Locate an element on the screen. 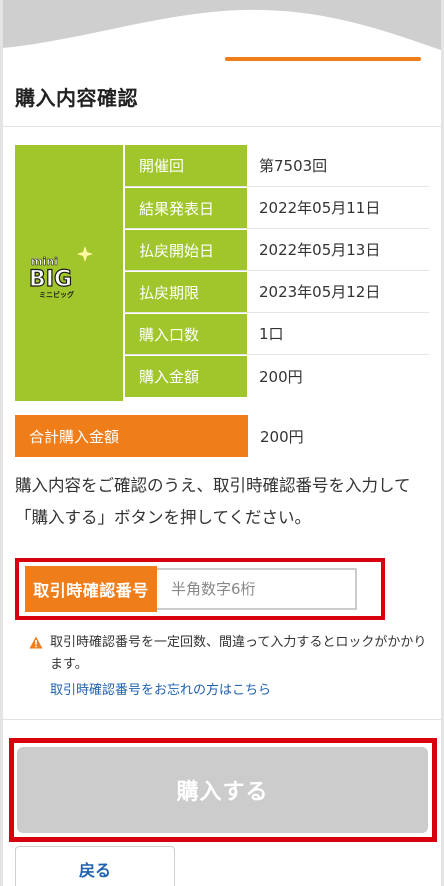 This screenshot has height=886, width=444. detail-label: 払戻開始日 is located at coordinates (185, 249).